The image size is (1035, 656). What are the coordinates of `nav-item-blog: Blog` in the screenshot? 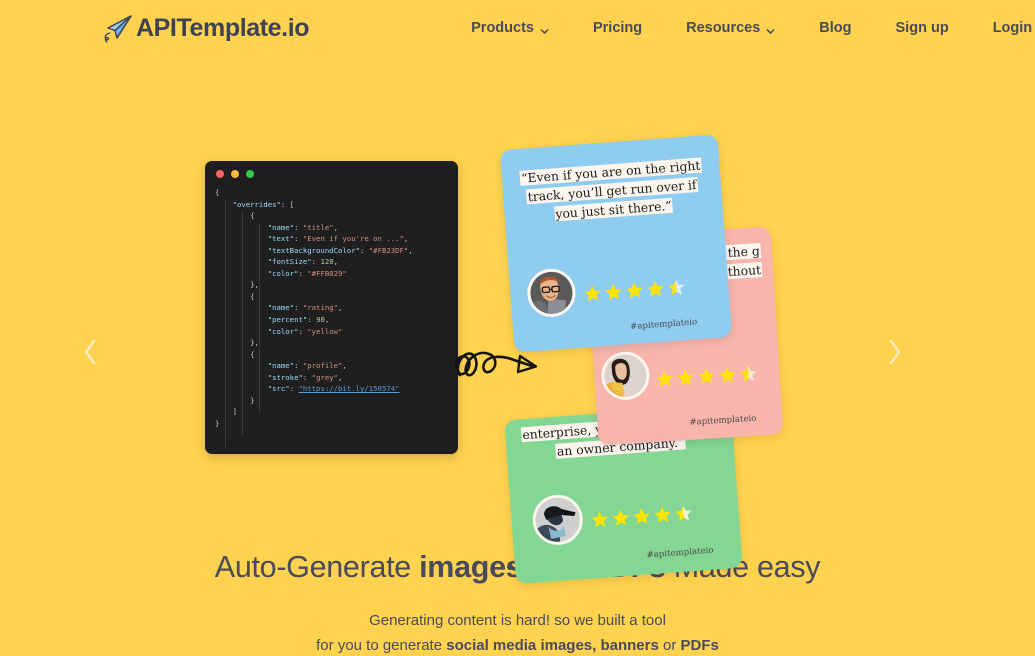 It's located at (835, 28).